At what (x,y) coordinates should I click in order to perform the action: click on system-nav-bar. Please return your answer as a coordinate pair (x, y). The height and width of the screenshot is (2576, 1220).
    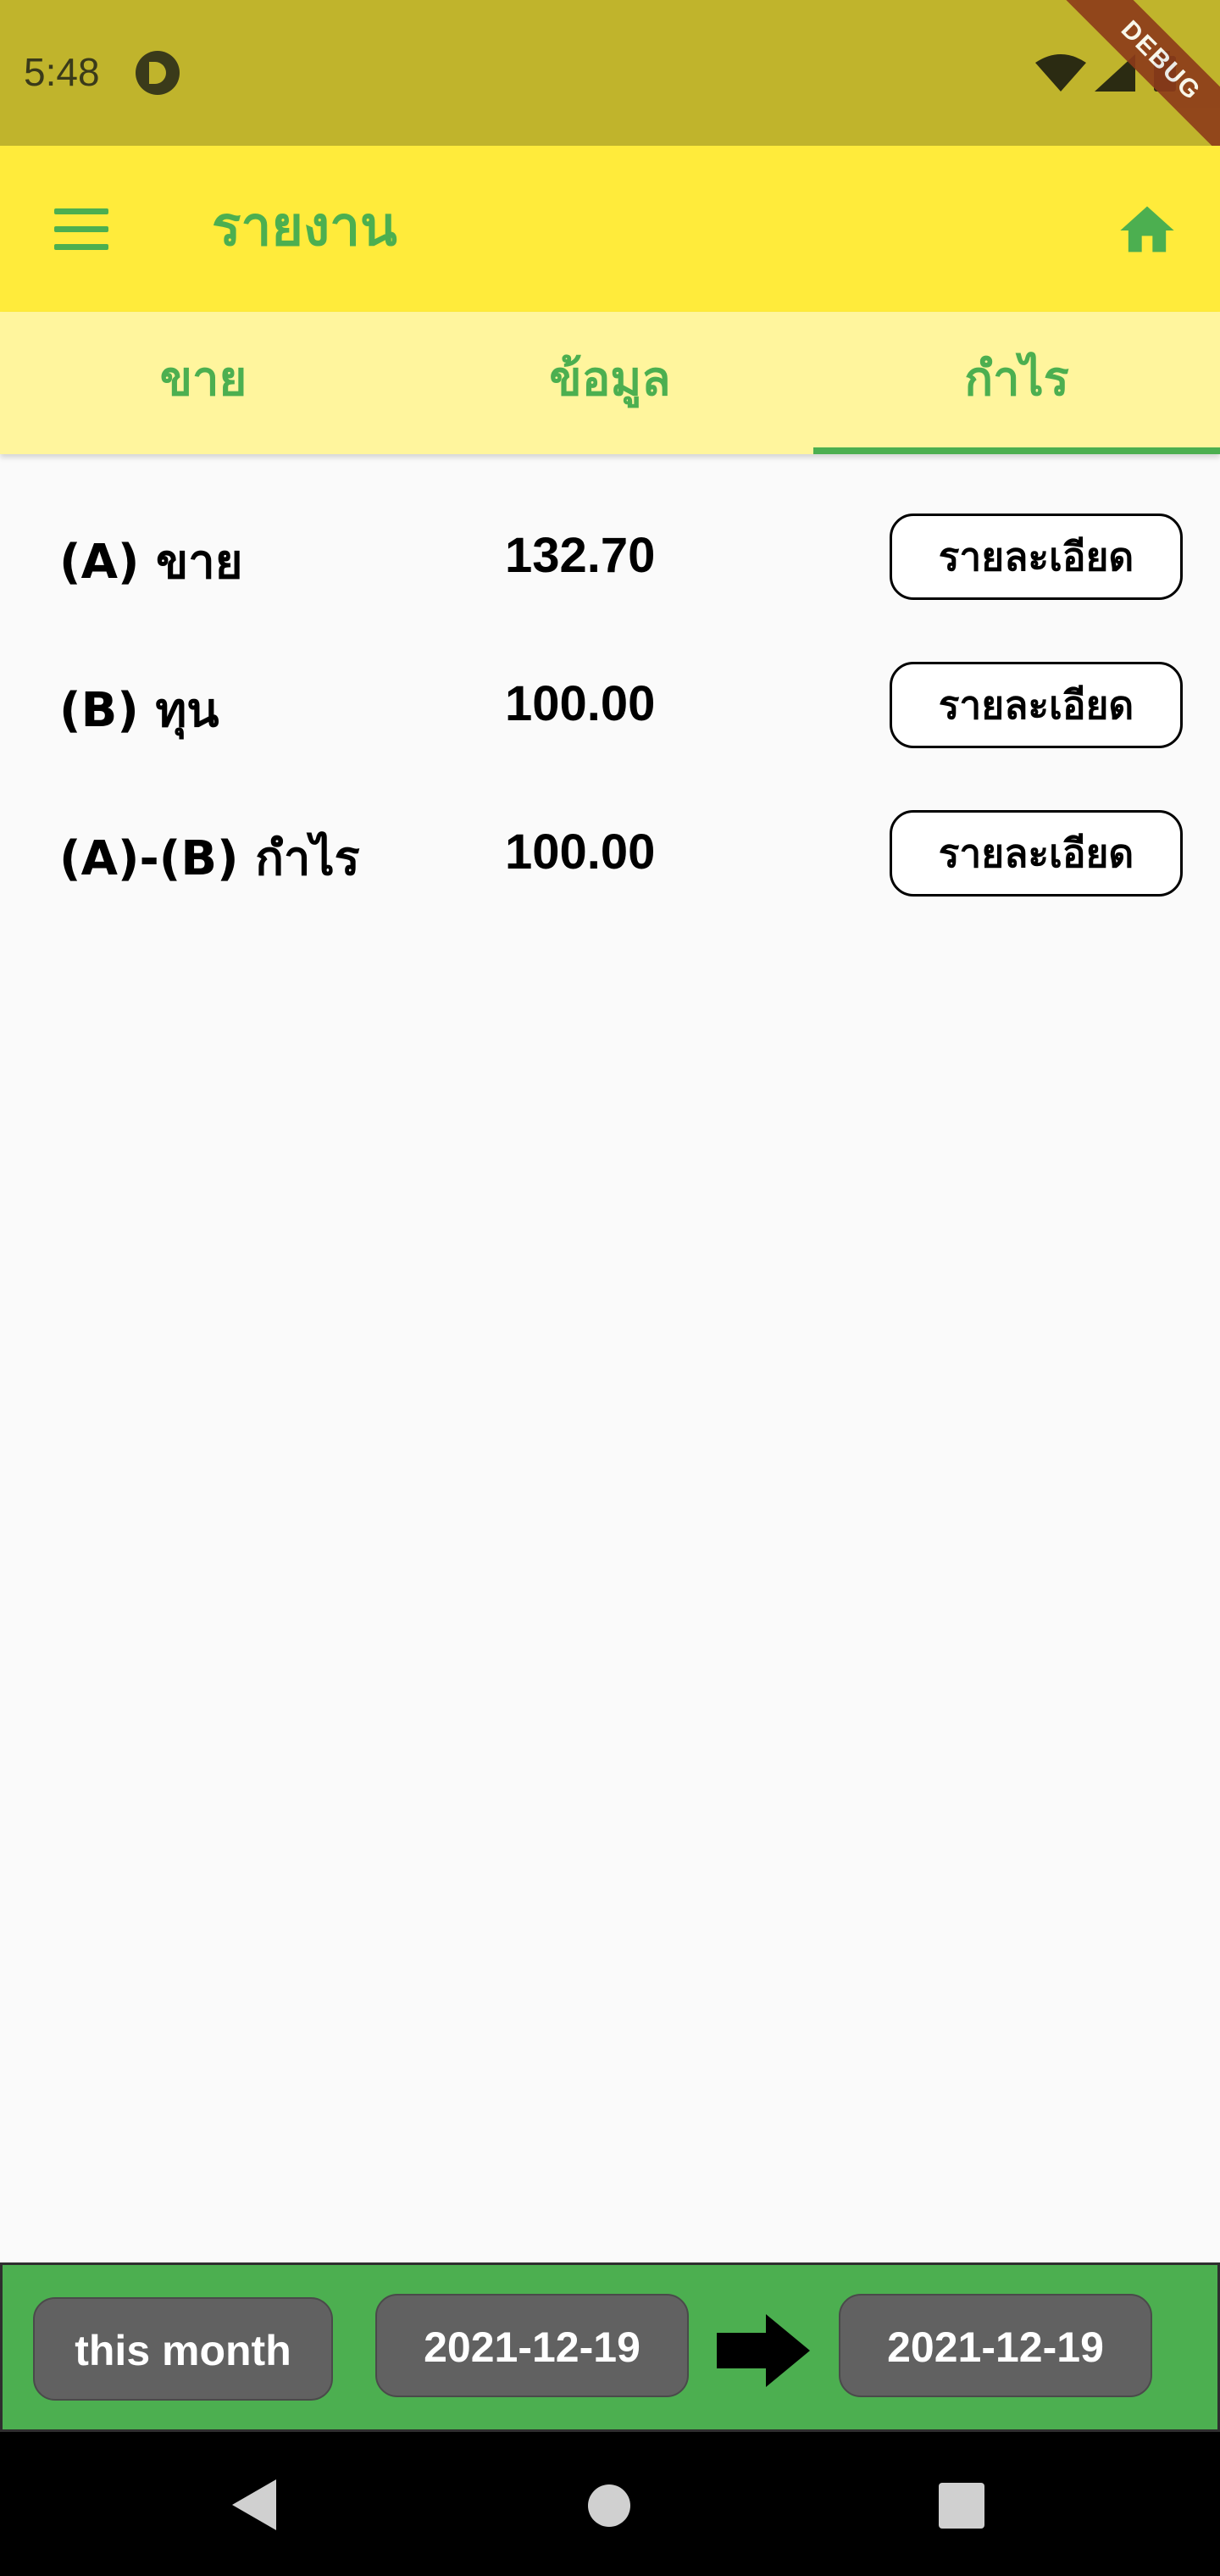
    Looking at the image, I should click on (610, 2504).